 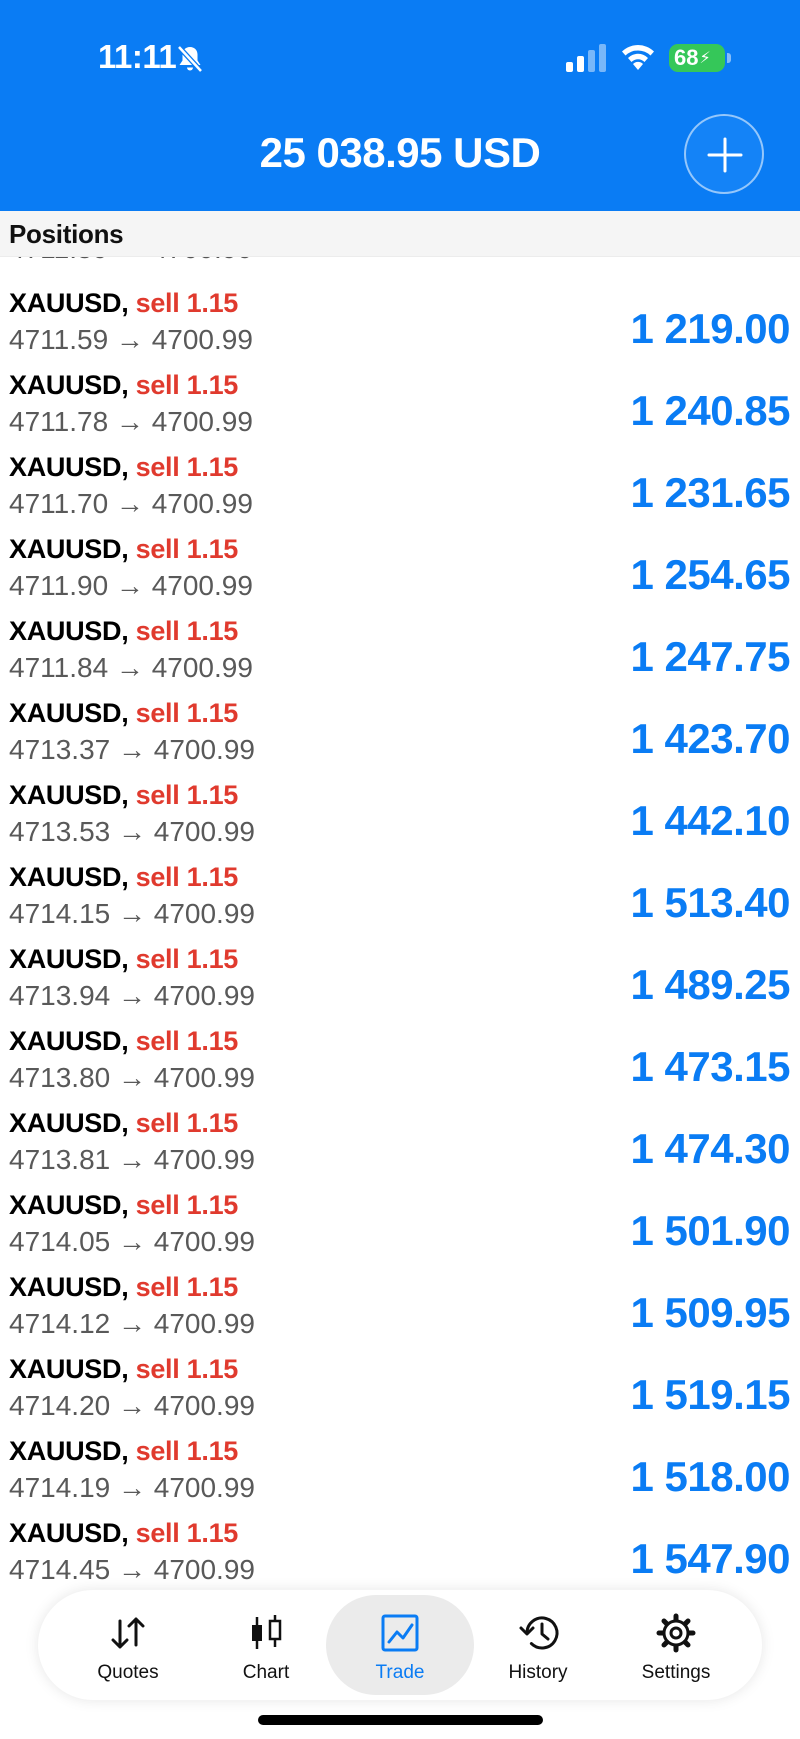 What do you see at coordinates (190, 59) in the screenshot?
I see `bell-slash-icon` at bounding box center [190, 59].